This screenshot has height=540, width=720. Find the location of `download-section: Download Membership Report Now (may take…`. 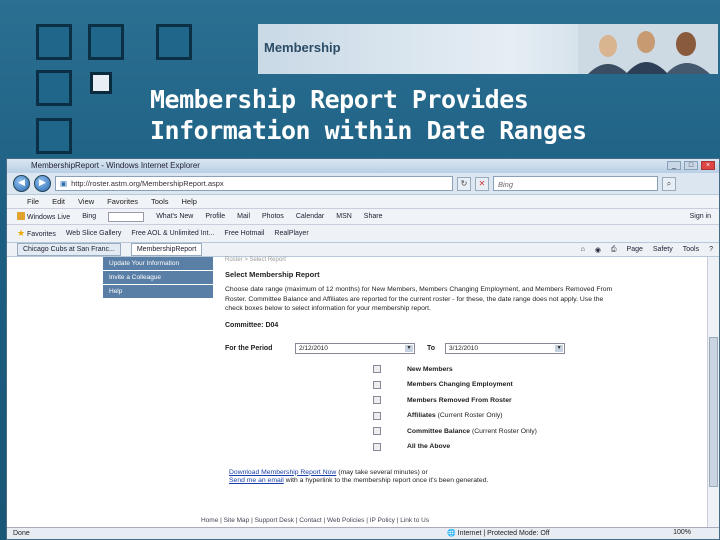

download-section: Download Membership Report Now (may take… is located at coordinates (422, 477).